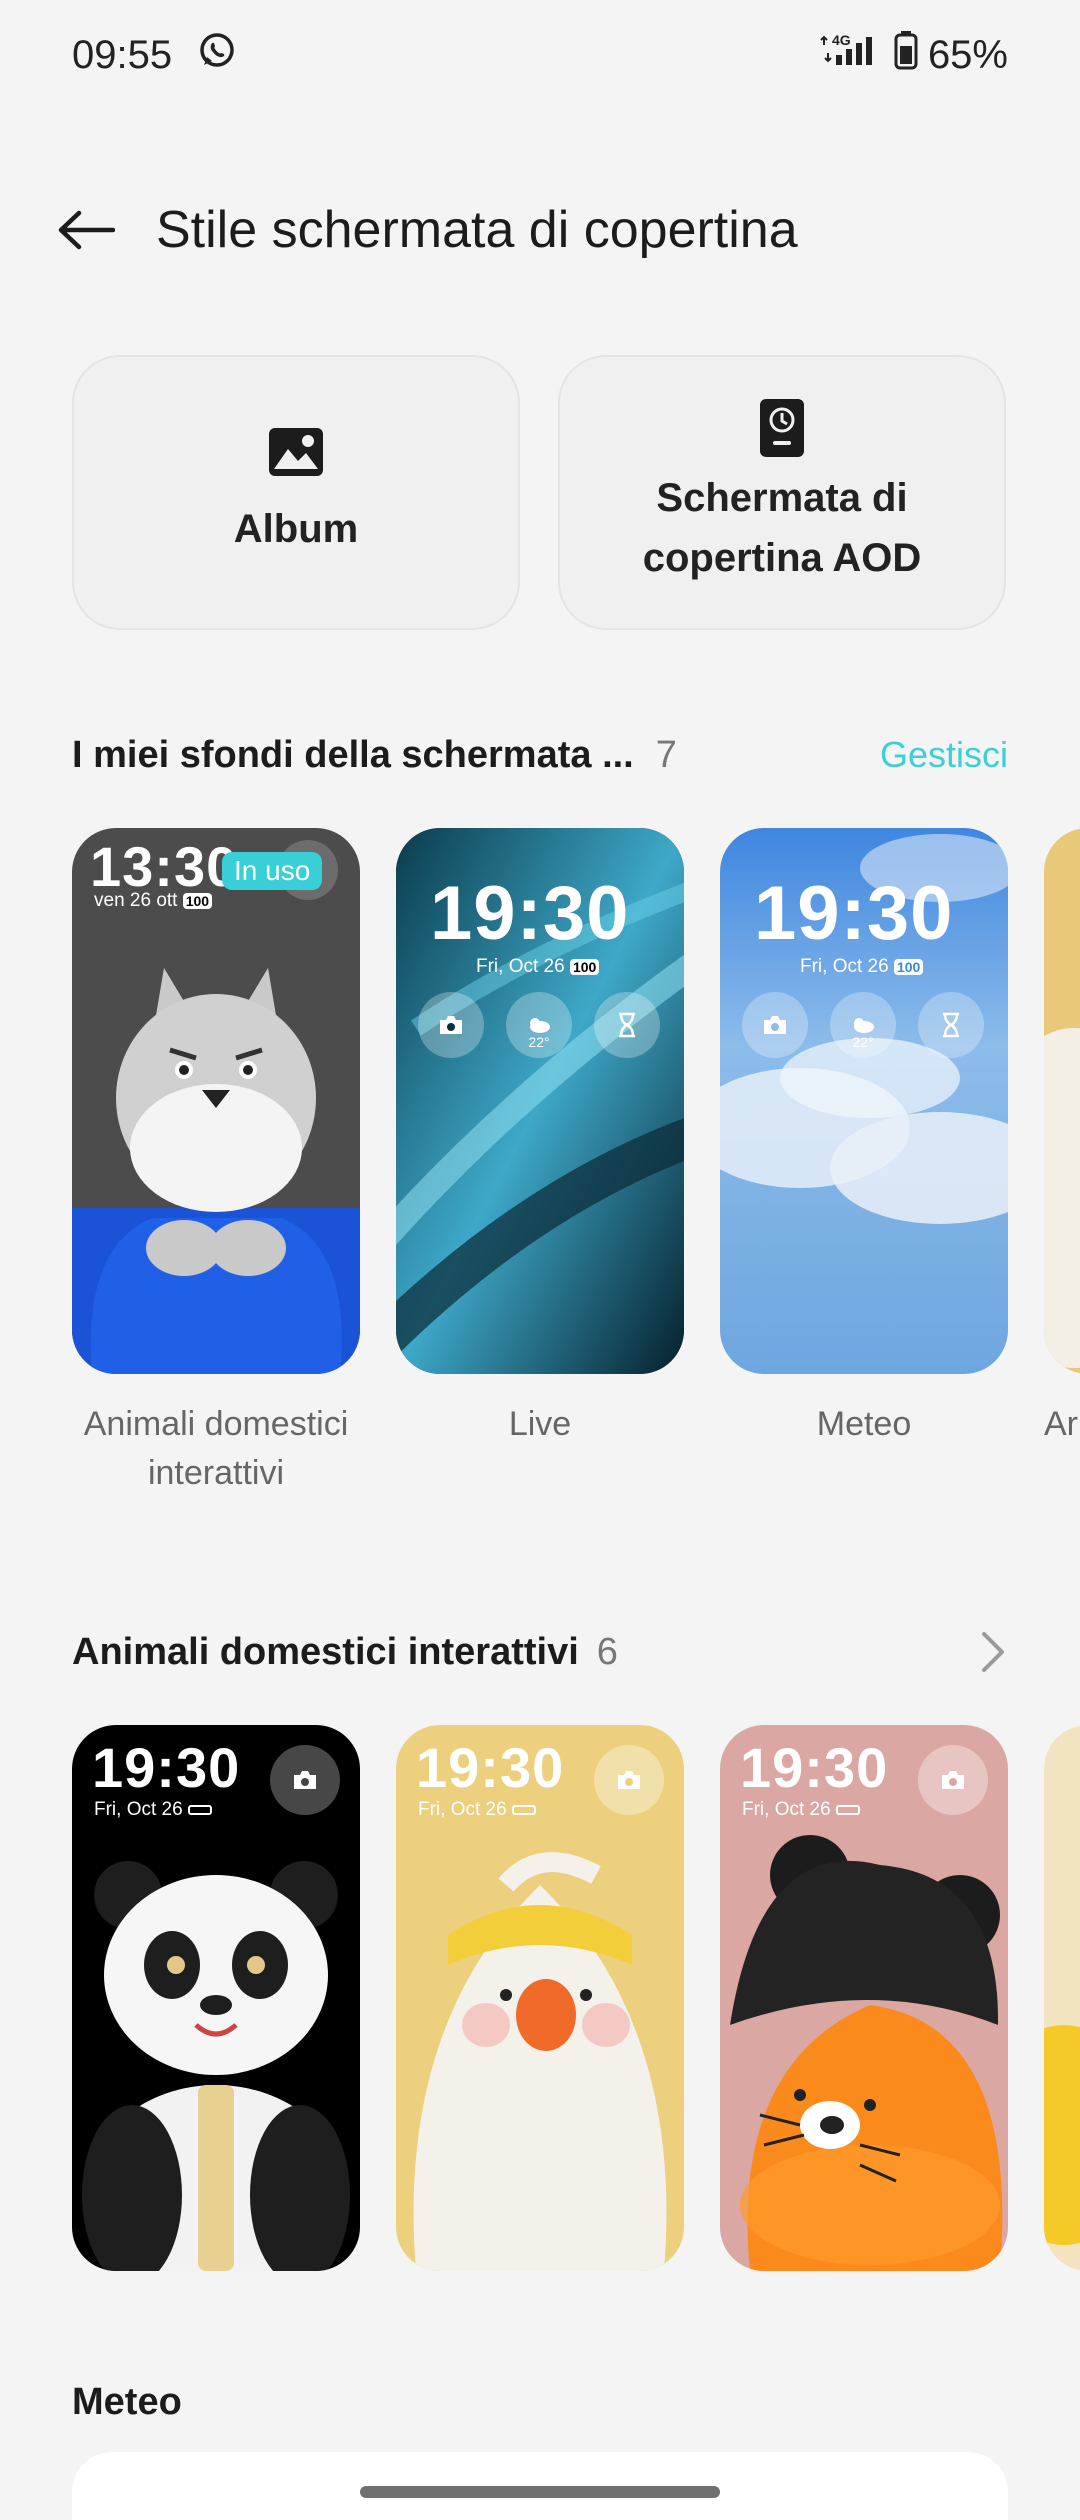  I want to click on header: Stile schermata di copertina, so click(540, 230).